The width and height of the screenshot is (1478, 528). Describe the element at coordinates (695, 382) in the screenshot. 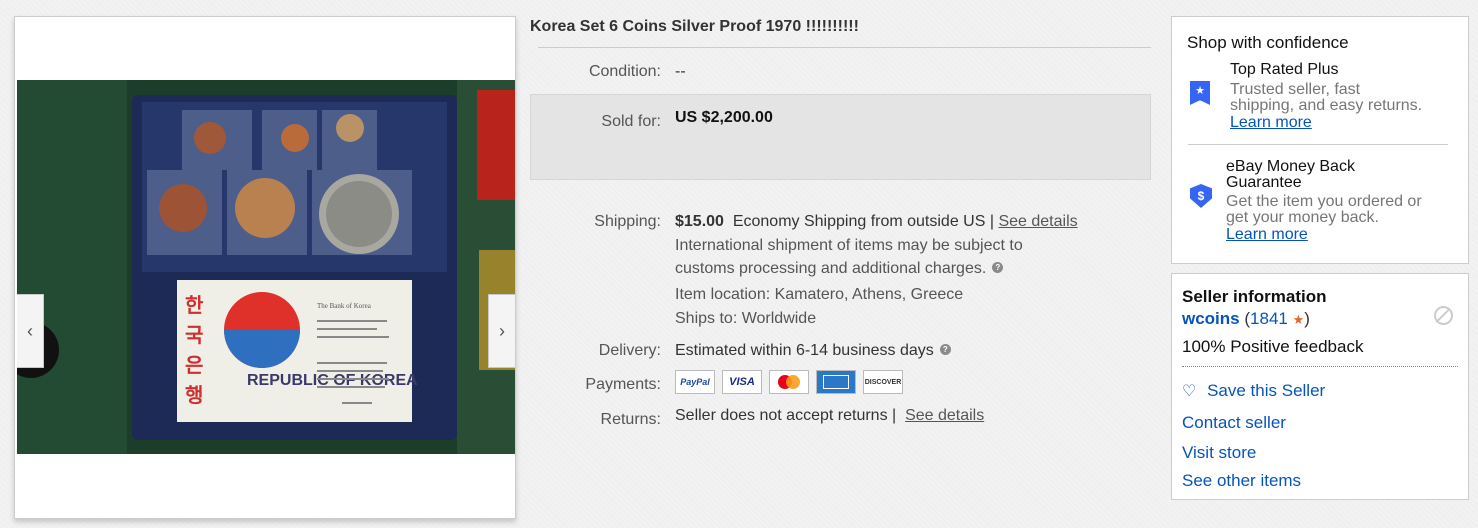

I see `paypal-logo-icon: PayPal` at that location.